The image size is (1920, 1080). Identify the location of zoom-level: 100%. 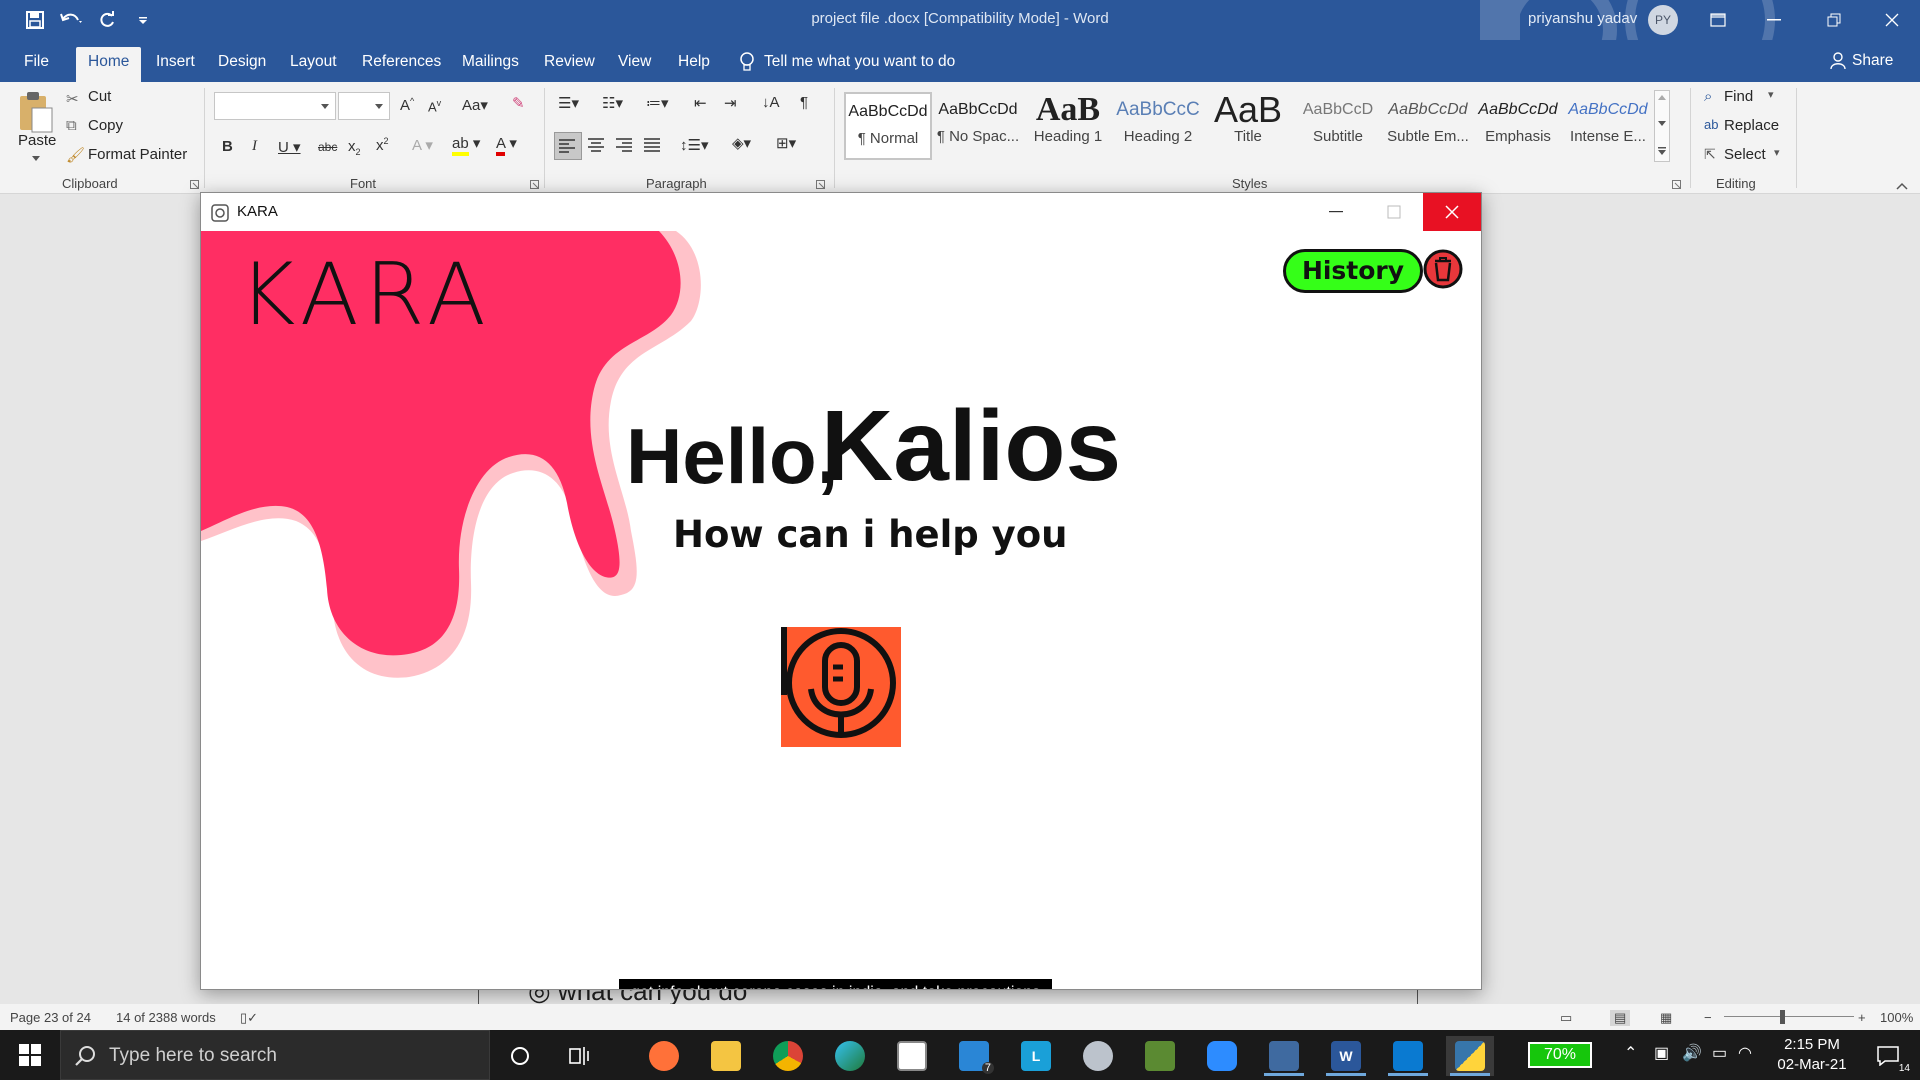
(1896, 1017).